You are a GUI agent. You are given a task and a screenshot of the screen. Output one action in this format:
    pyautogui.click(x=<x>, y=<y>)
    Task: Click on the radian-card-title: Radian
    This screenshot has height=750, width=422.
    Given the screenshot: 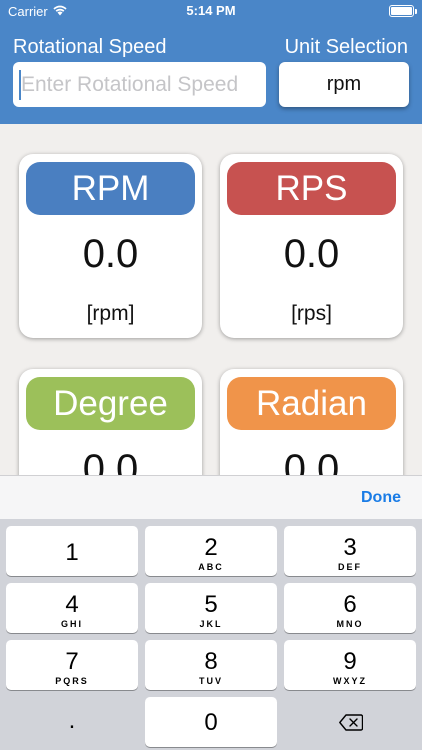 What is the action you would take?
    pyautogui.click(x=311, y=403)
    